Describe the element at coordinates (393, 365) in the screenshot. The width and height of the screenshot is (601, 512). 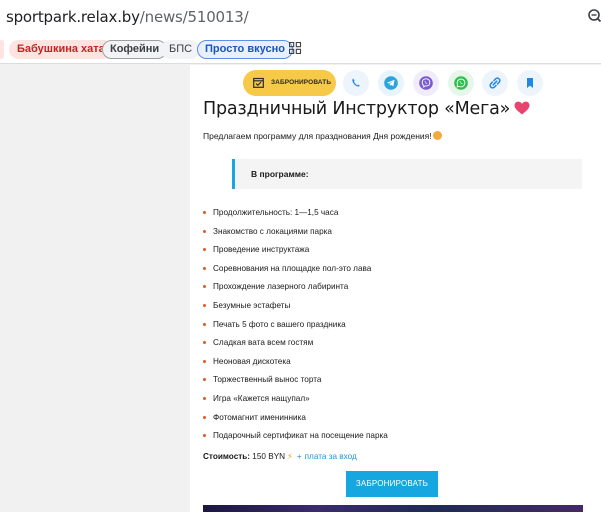
I see `list-item: Неоновая дискотека` at that location.